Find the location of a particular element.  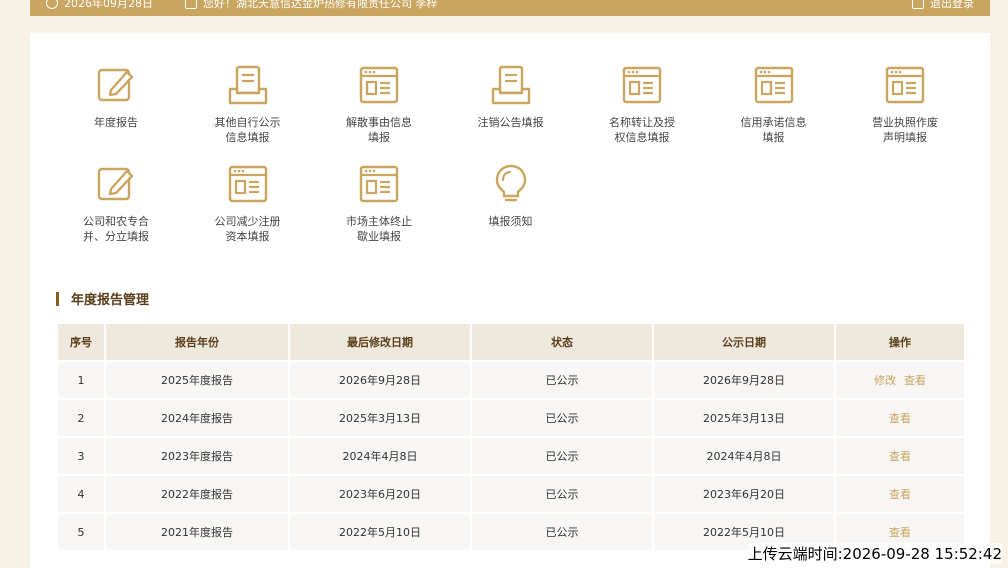

cell-year: 2025年度报告 is located at coordinates (197, 380).